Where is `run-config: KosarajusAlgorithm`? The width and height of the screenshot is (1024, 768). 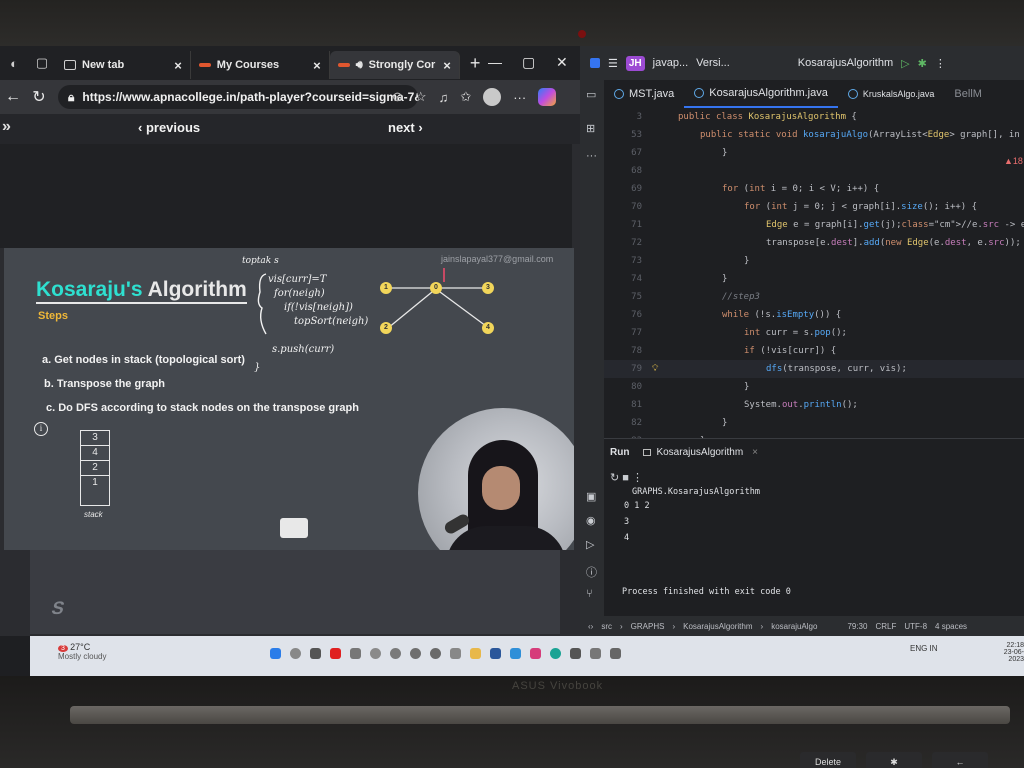
run-config: KosarajusAlgorithm is located at coordinates (845, 63).